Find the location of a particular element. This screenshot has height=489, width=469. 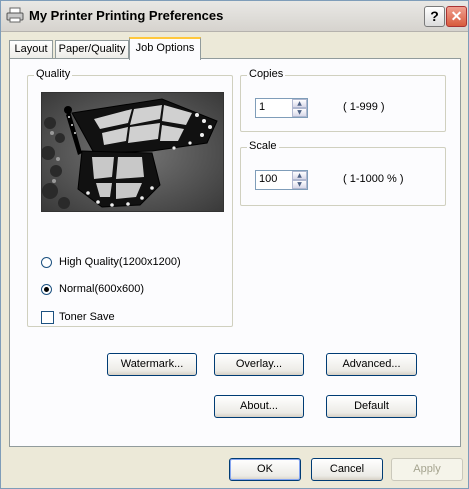

high-quality-label: High Quality(1200x1200) is located at coordinates (120, 262).